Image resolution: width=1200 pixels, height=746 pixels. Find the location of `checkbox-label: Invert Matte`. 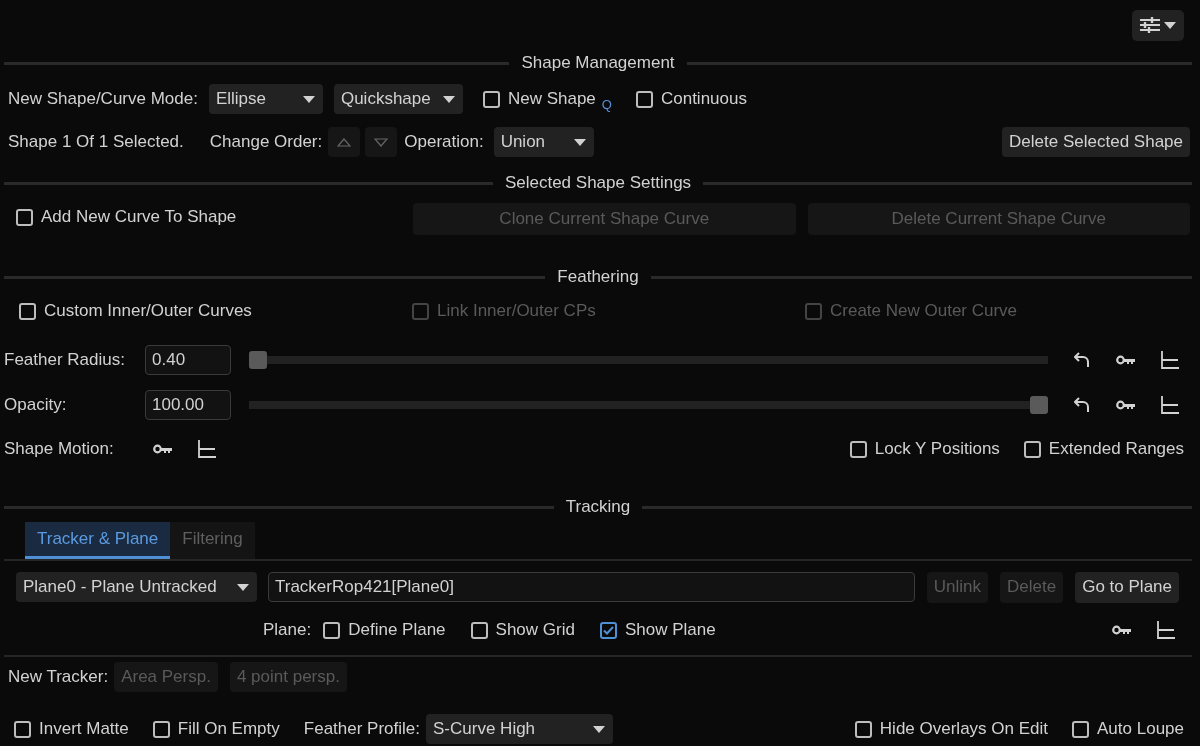

checkbox-label: Invert Matte is located at coordinates (84, 729).